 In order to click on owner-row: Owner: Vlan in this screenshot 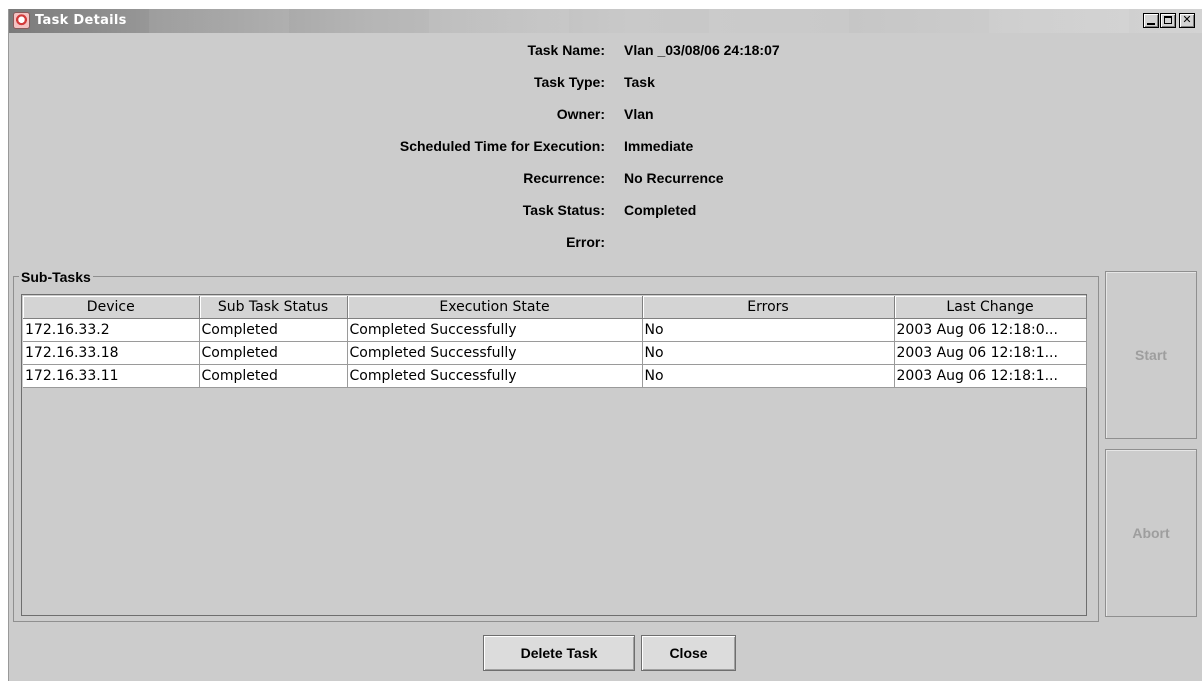, I will do `click(605, 116)`.